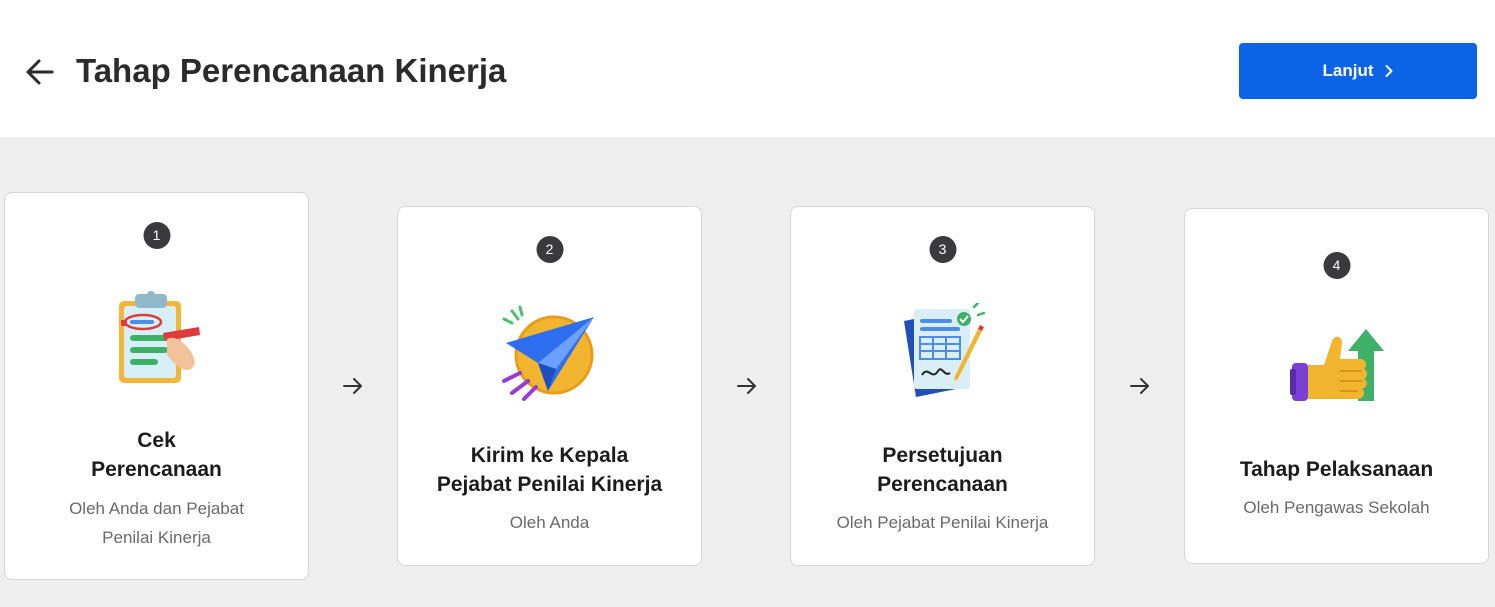 The image size is (1495, 607). What do you see at coordinates (159, 337) in the screenshot?
I see `clipboard-check-icon` at bounding box center [159, 337].